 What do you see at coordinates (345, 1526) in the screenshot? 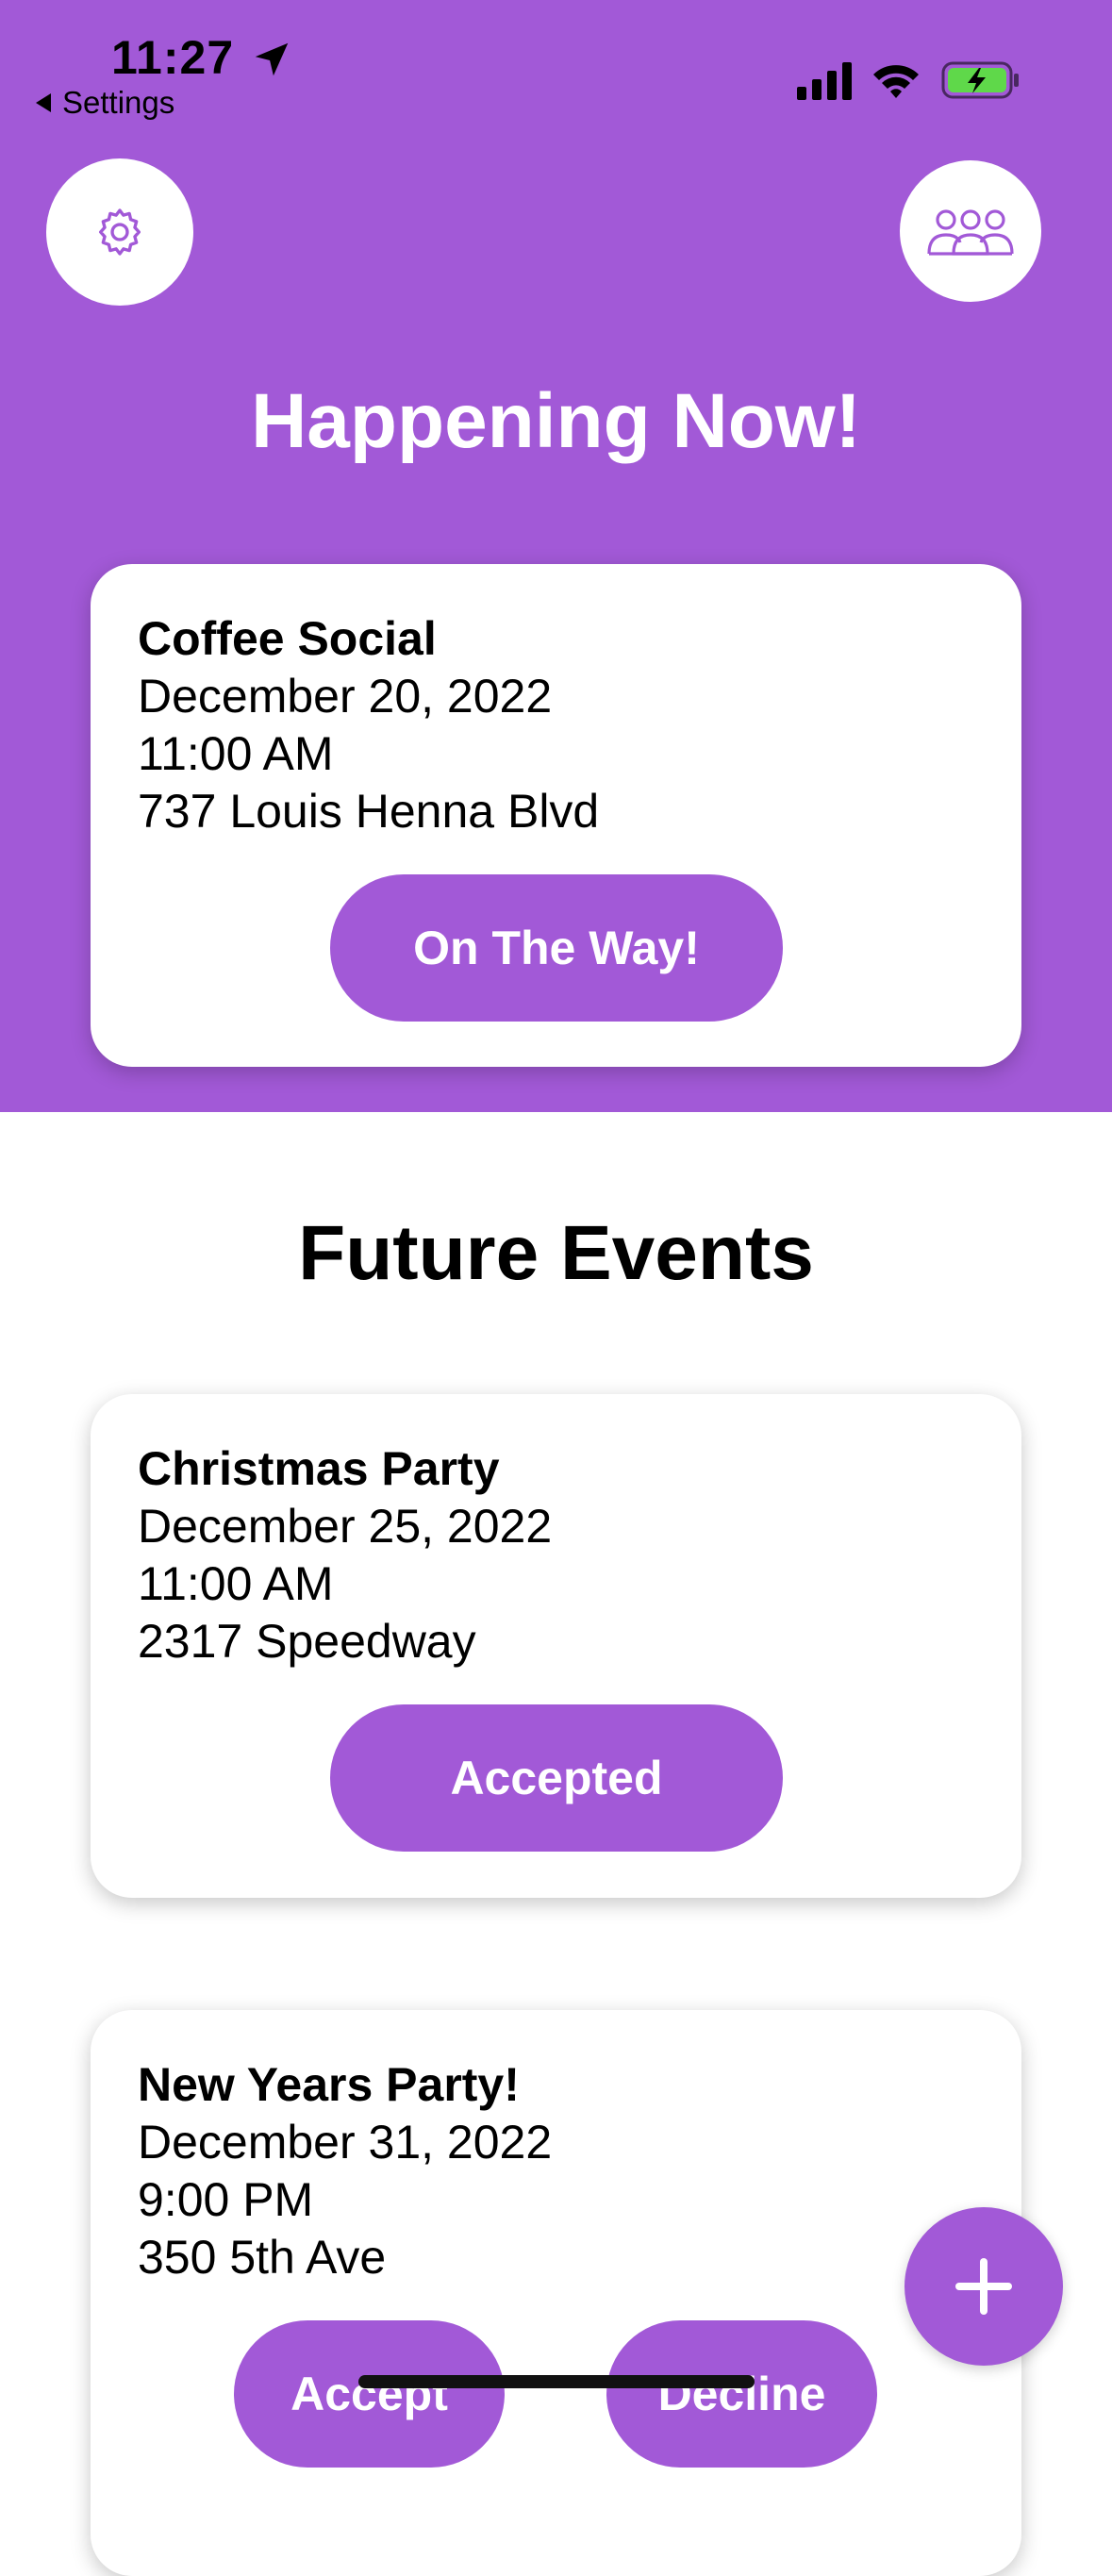
I see `event-date: December 25, 2022` at bounding box center [345, 1526].